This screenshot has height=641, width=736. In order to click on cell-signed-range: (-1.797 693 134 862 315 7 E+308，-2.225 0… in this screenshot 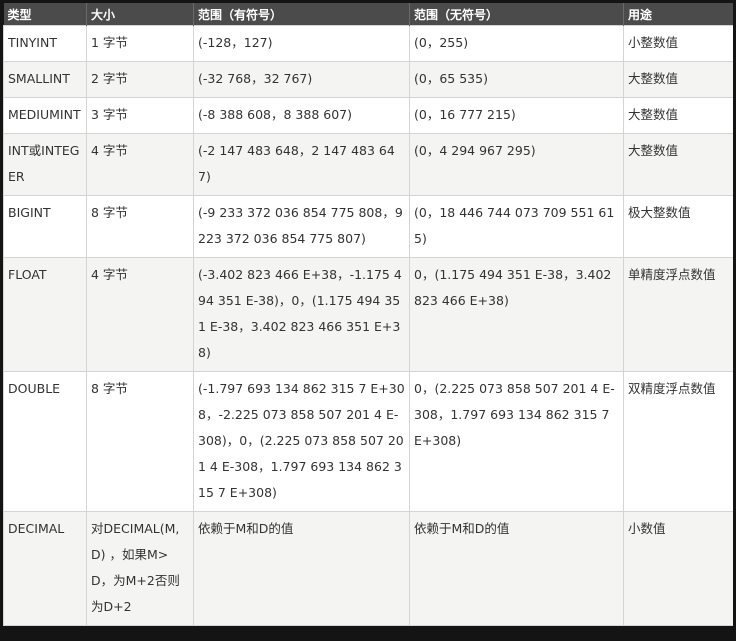, I will do `click(301, 441)`.